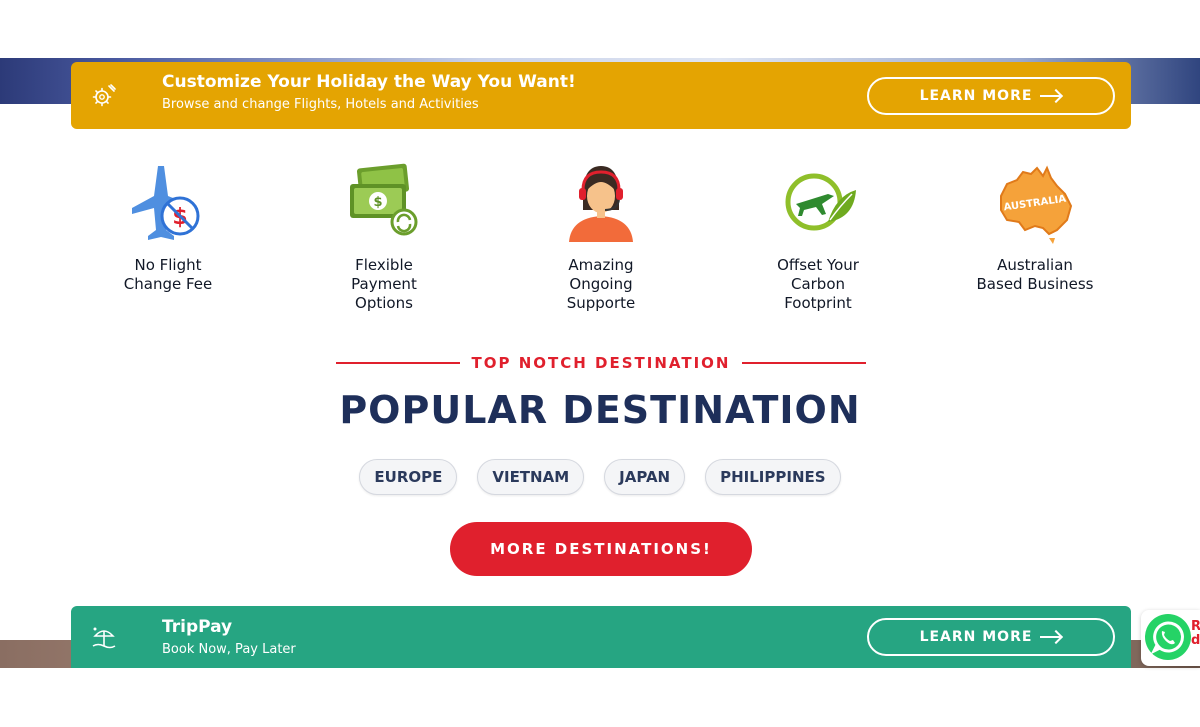  I want to click on section-title: POPULAR DESTINATION, so click(600, 410).